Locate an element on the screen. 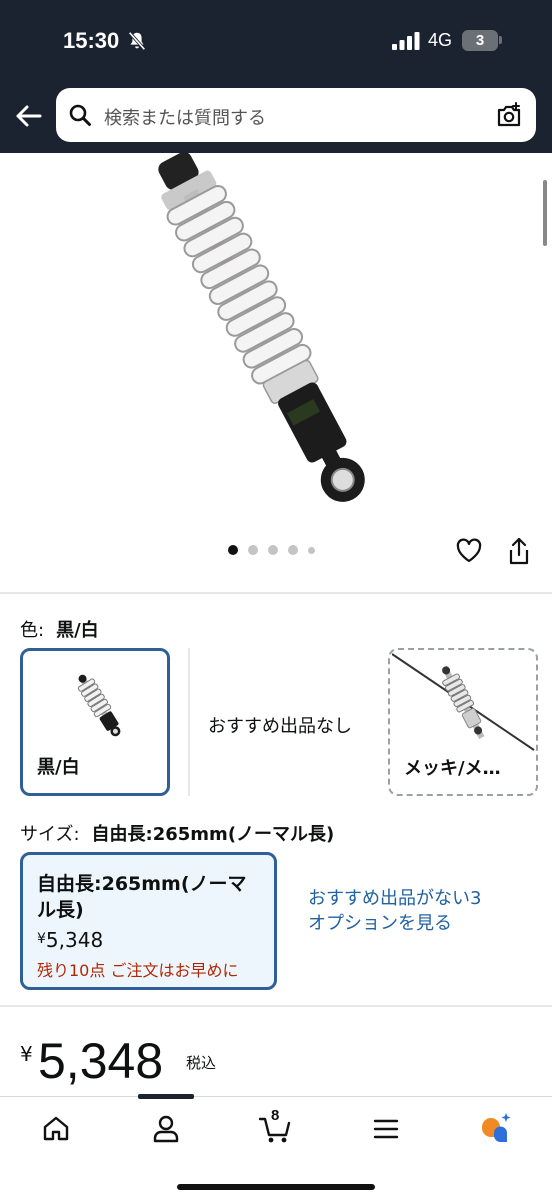 The width and height of the screenshot is (552, 1200). bell-slash-icon is located at coordinates (137, 41).